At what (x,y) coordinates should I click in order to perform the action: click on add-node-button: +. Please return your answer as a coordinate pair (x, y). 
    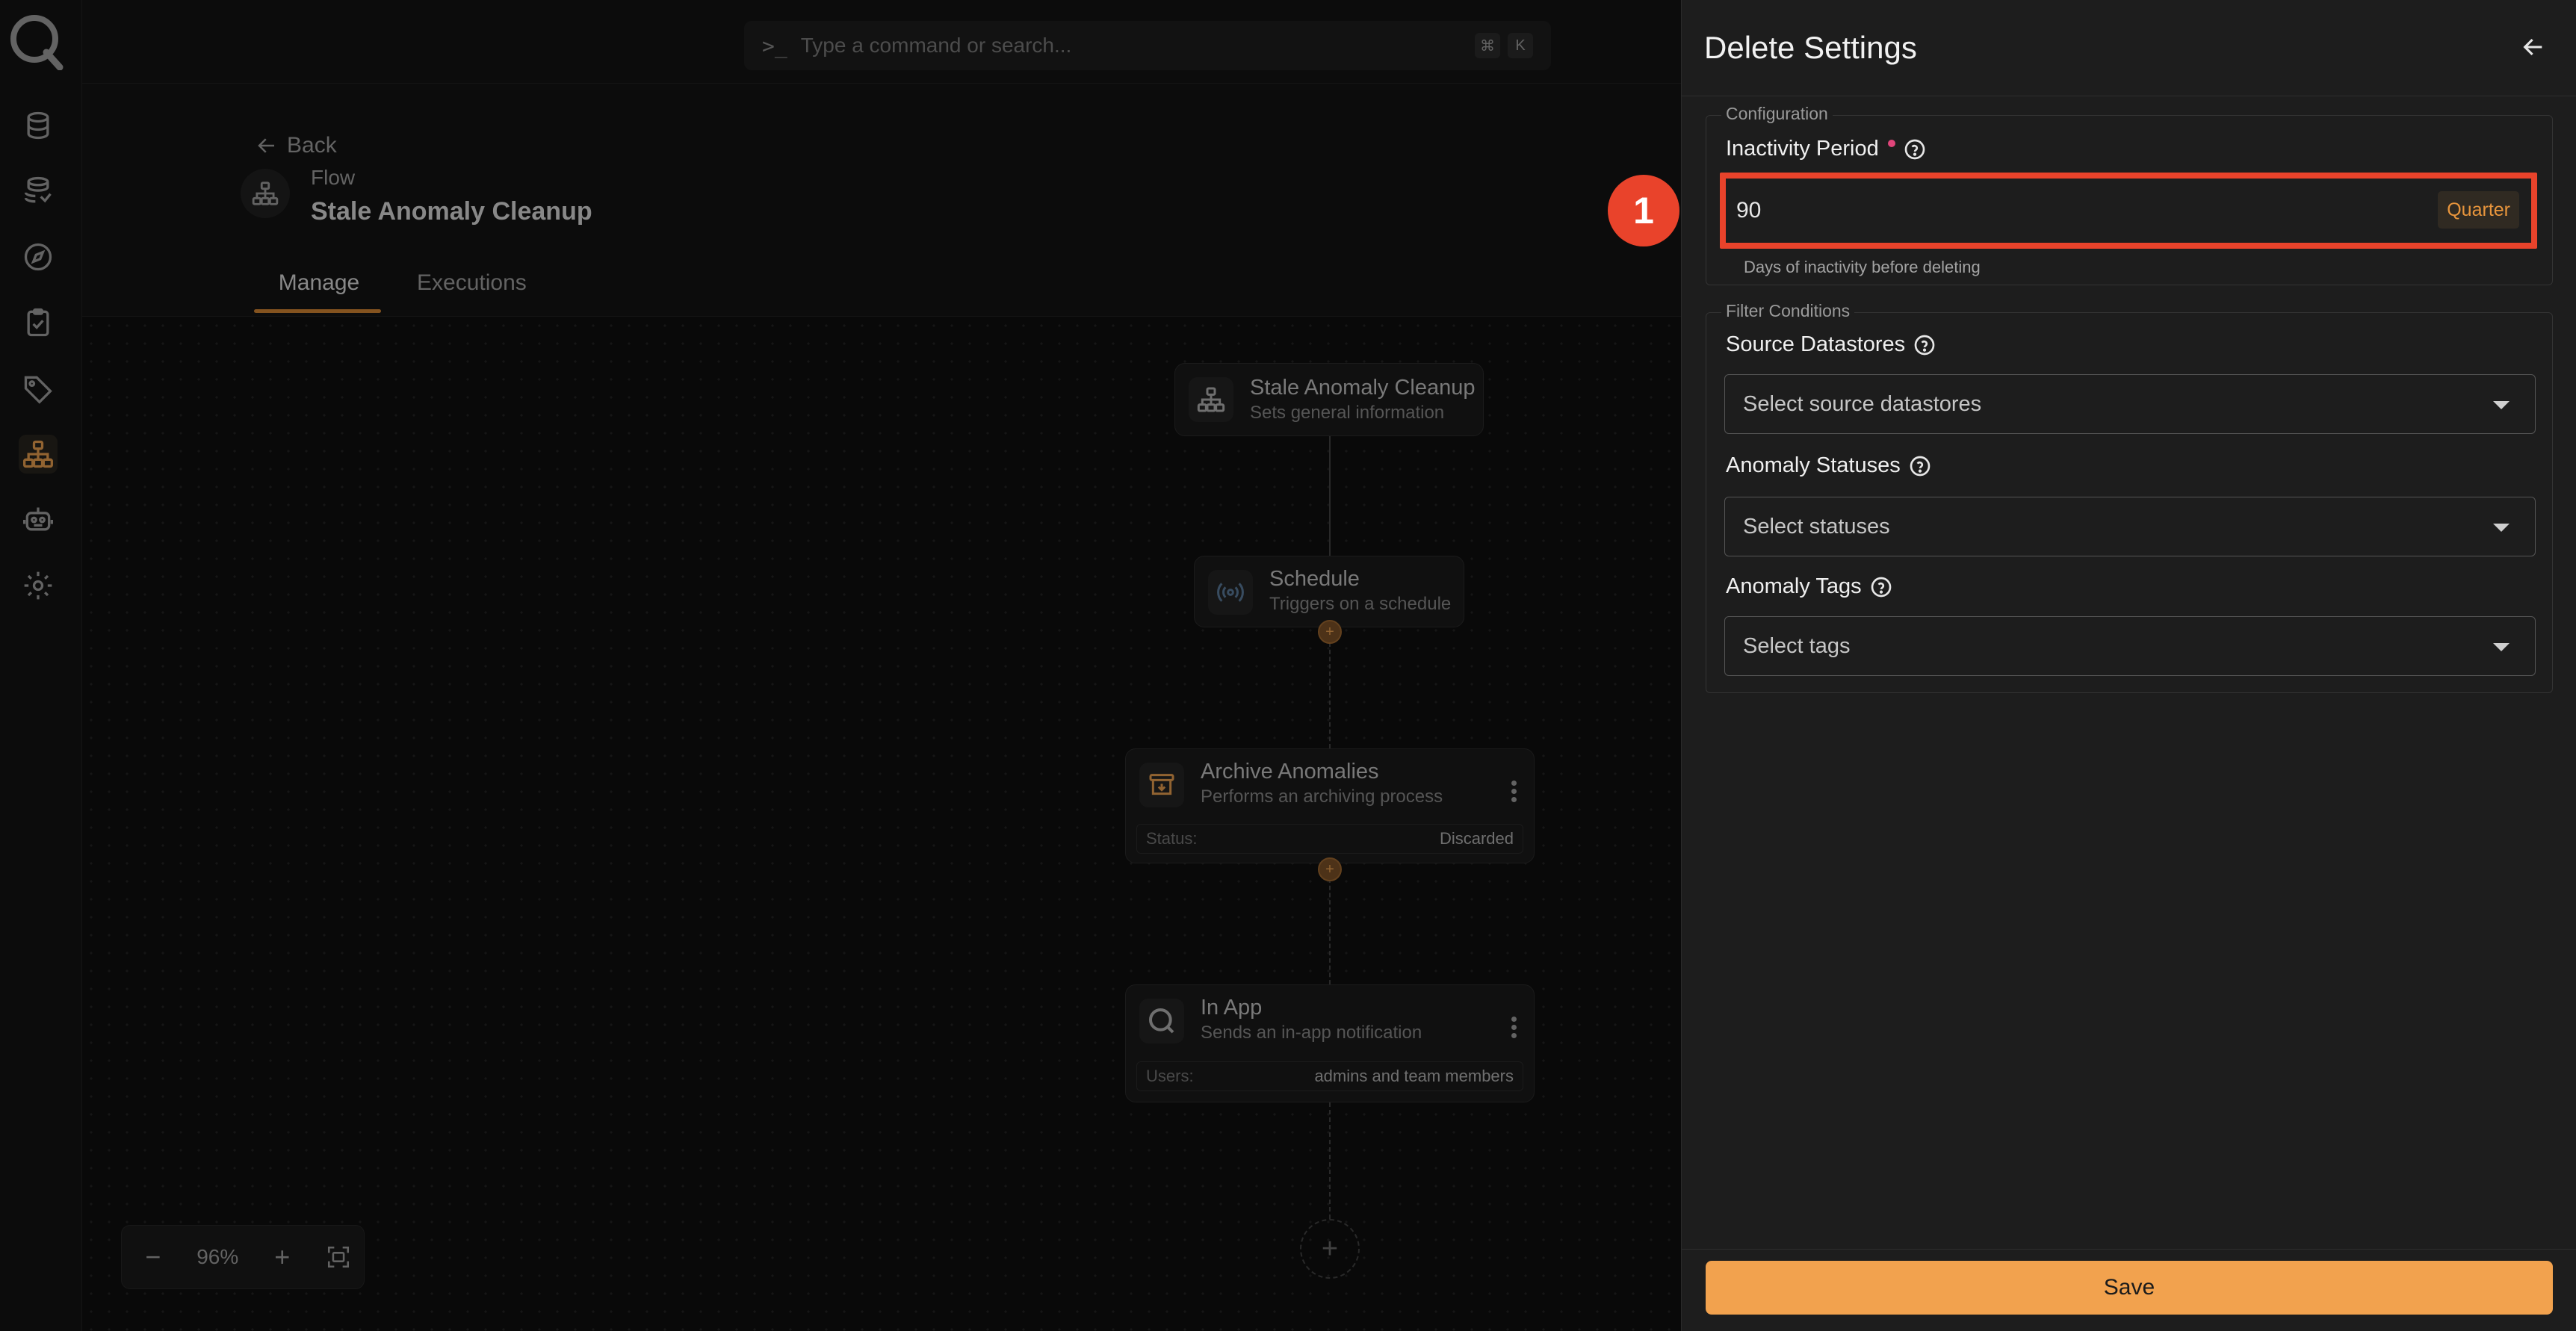
    Looking at the image, I should click on (1330, 1249).